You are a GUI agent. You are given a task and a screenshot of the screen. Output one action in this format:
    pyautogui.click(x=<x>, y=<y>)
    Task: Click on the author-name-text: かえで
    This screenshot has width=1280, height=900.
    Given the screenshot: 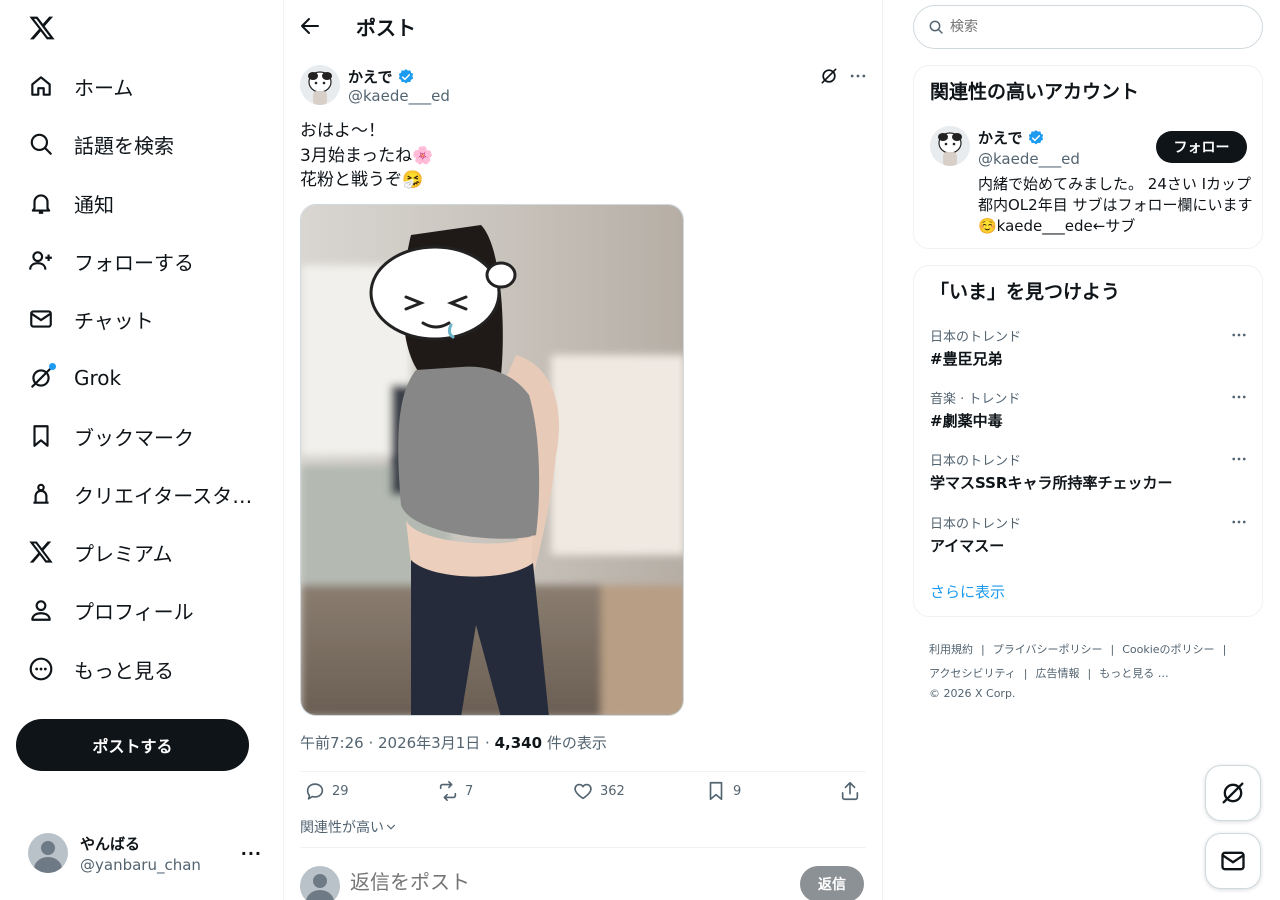 What is the action you would take?
    pyautogui.click(x=370, y=77)
    